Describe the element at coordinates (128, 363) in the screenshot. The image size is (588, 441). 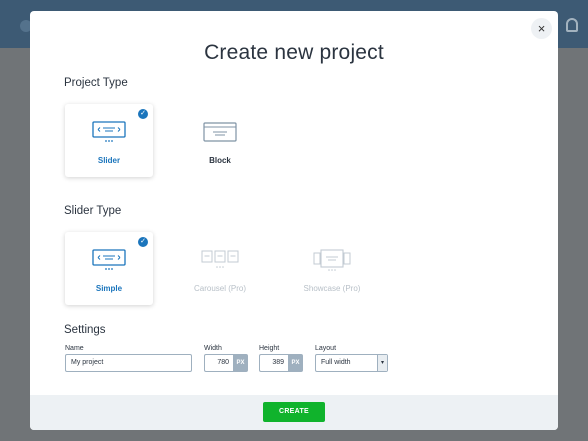
I see `name-input: My project` at that location.